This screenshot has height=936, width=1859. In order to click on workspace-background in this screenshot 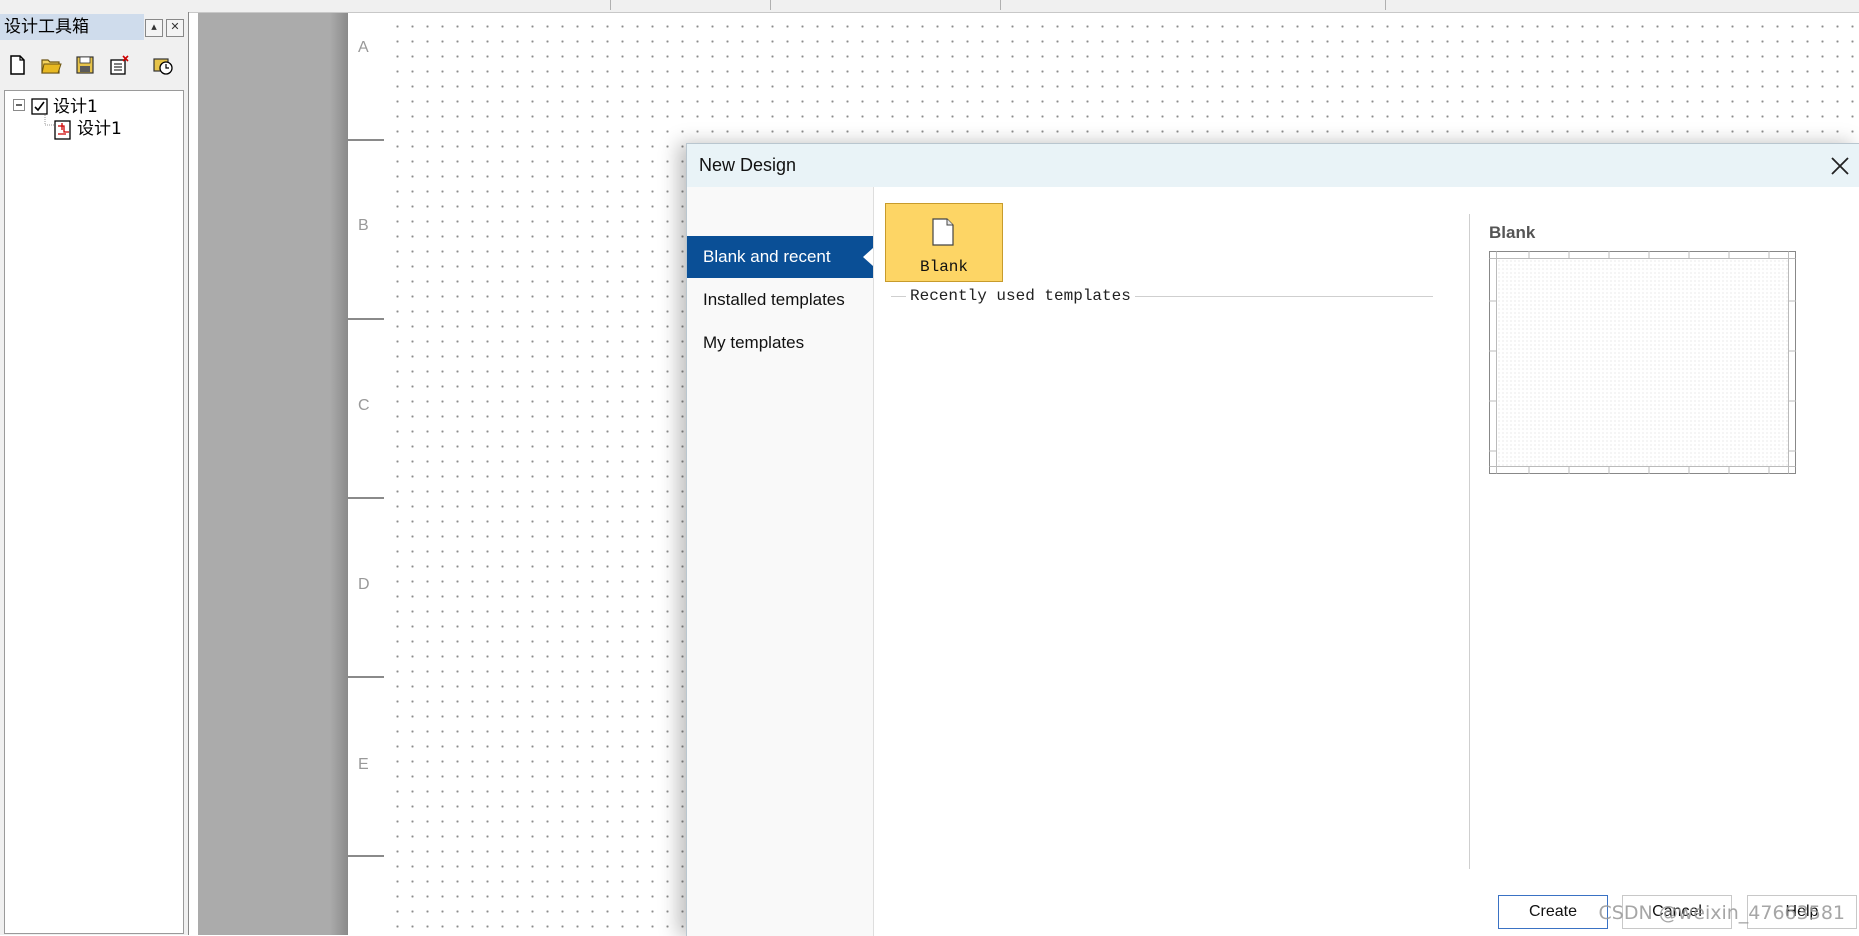, I will do `click(272, 474)`.